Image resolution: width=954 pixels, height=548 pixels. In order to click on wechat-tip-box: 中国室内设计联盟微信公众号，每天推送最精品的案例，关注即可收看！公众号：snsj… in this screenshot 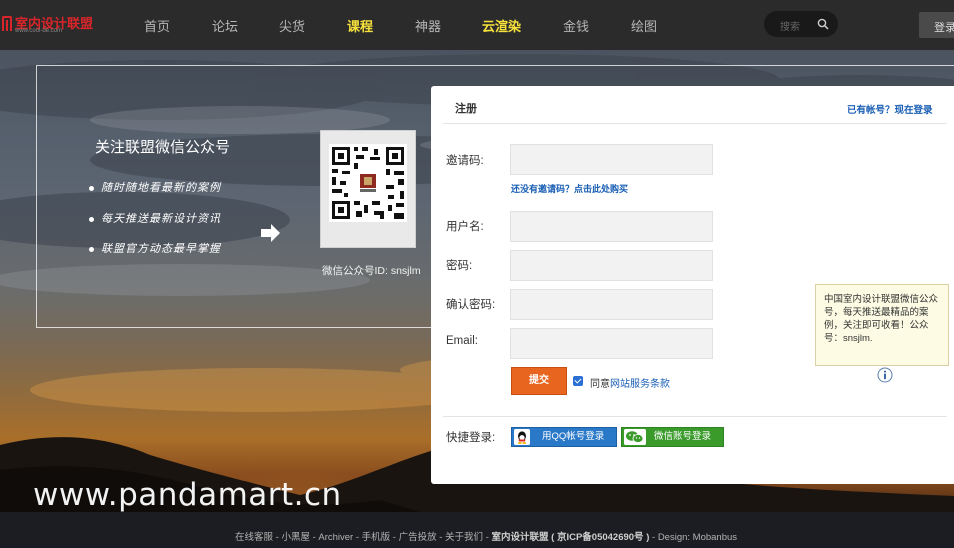, I will do `click(882, 325)`.